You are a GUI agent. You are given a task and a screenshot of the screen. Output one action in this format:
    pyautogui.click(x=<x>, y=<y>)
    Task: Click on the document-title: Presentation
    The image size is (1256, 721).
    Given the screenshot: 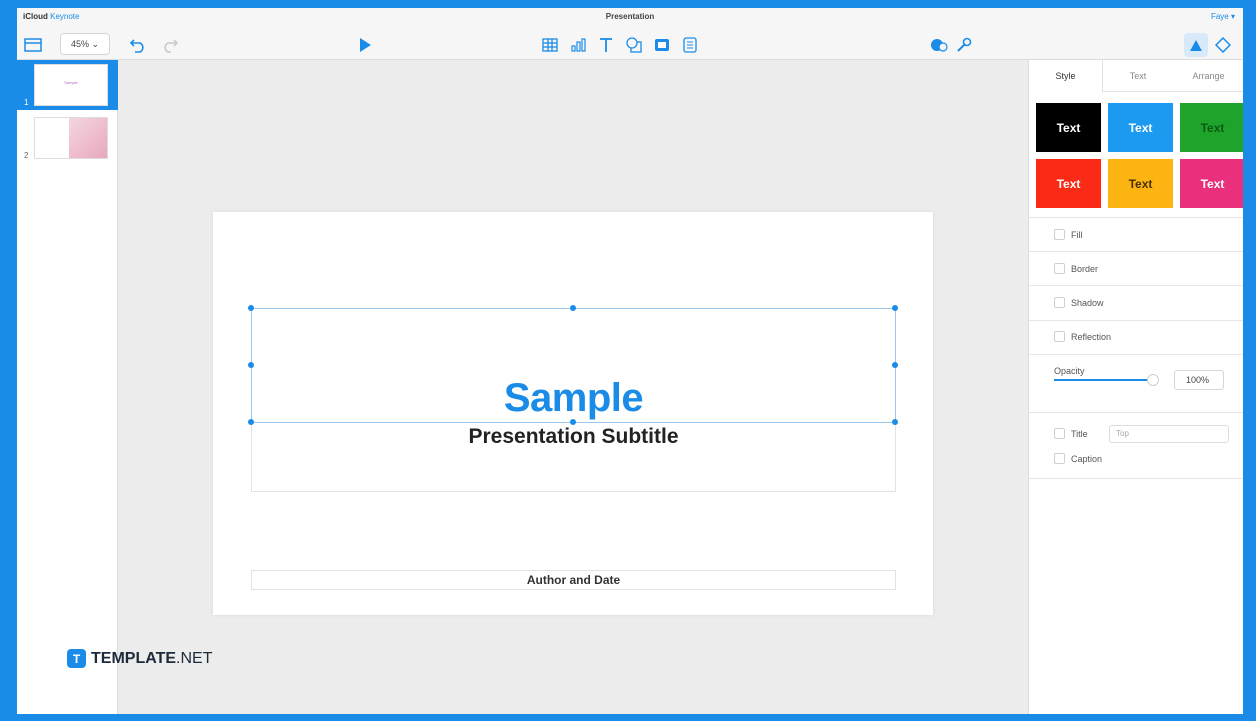 What is the action you would take?
    pyautogui.click(x=630, y=16)
    